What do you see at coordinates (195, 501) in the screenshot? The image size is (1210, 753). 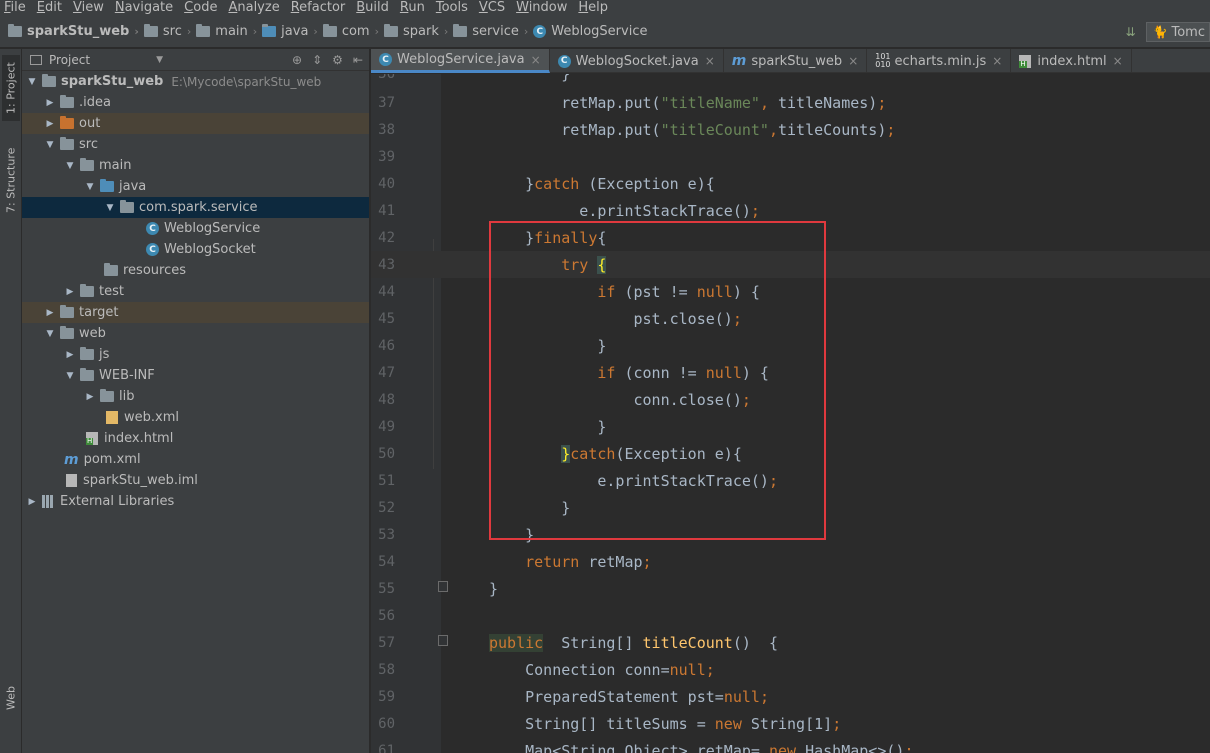 I see `tree-item-external-libraries: ▶ External Libraries` at bounding box center [195, 501].